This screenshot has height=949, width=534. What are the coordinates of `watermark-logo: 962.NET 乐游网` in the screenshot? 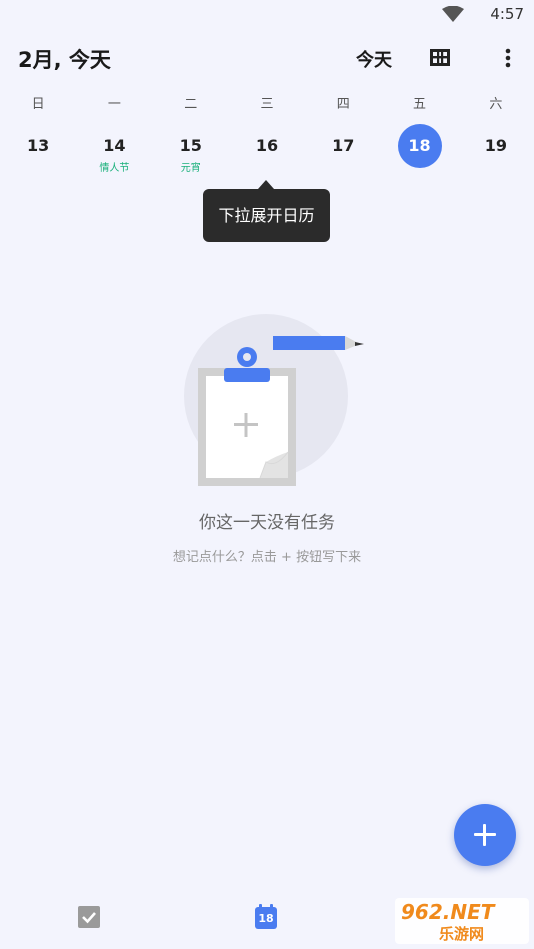 It's located at (462, 921).